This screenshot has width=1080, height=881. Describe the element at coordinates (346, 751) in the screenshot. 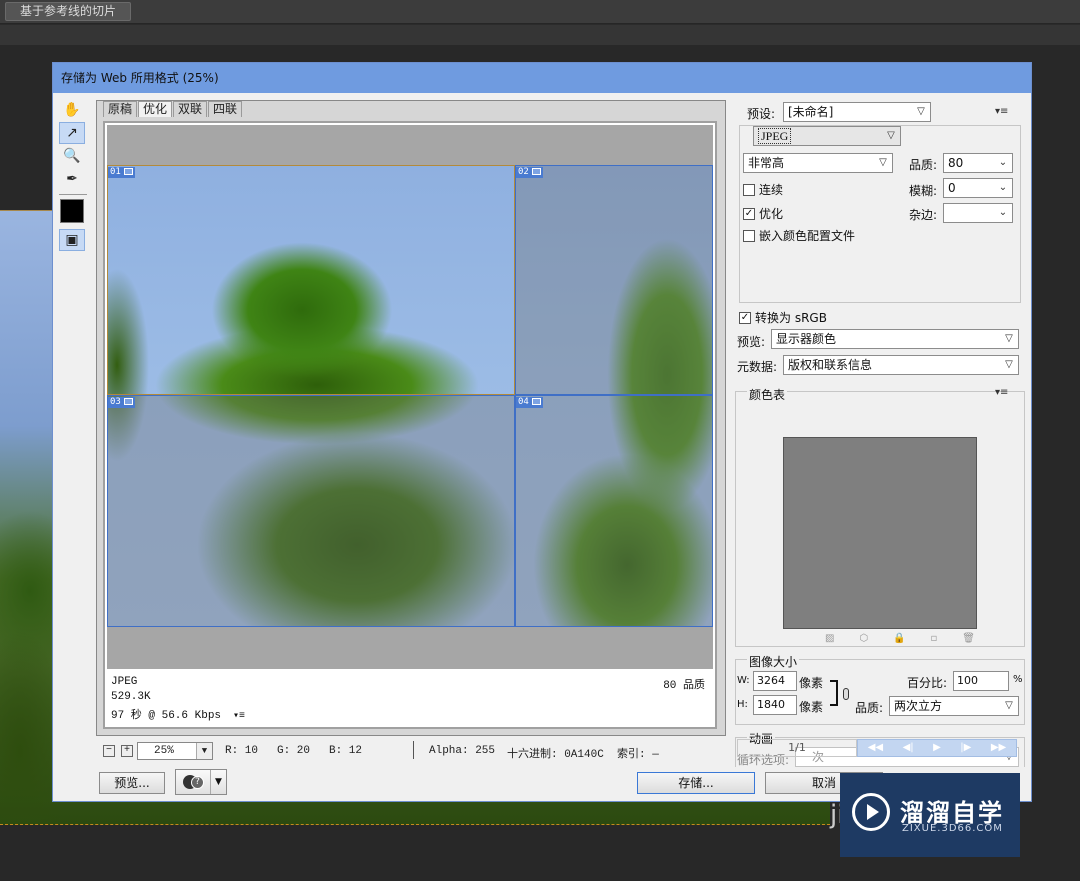

I see `status-b: B: 12` at that location.